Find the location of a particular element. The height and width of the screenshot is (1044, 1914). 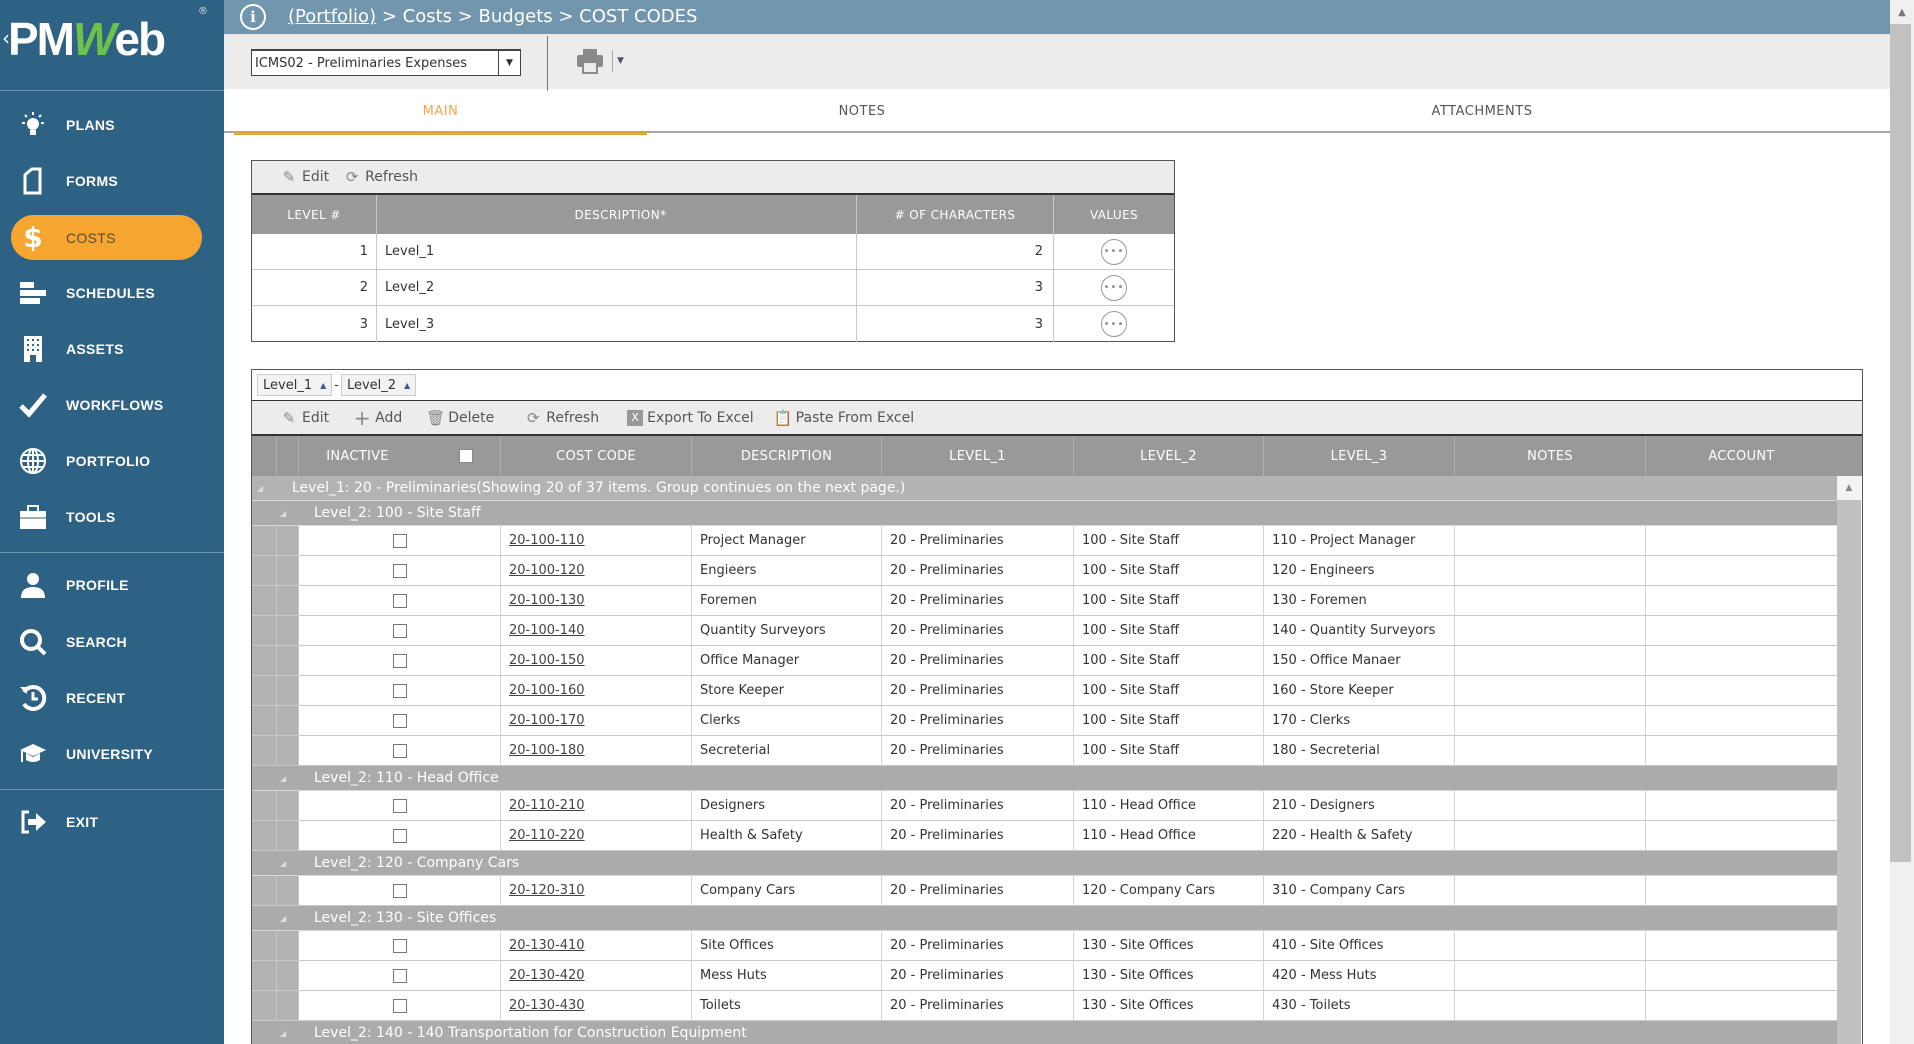

levels-edit-button: ✎ Edit is located at coordinates (304, 177).